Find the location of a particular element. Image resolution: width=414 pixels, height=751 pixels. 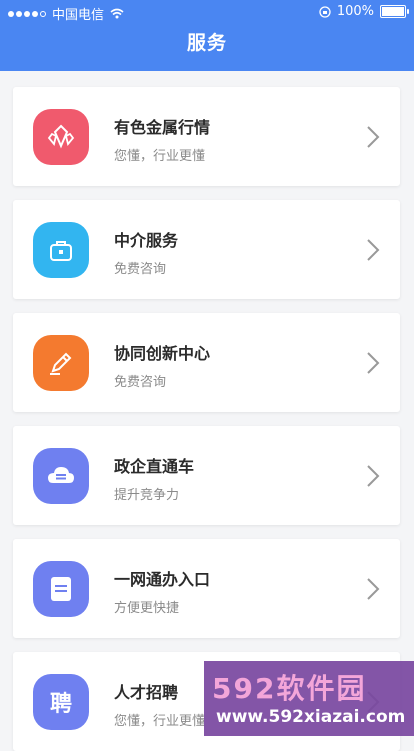

carrier-label: 中国电信 is located at coordinates (78, 15).